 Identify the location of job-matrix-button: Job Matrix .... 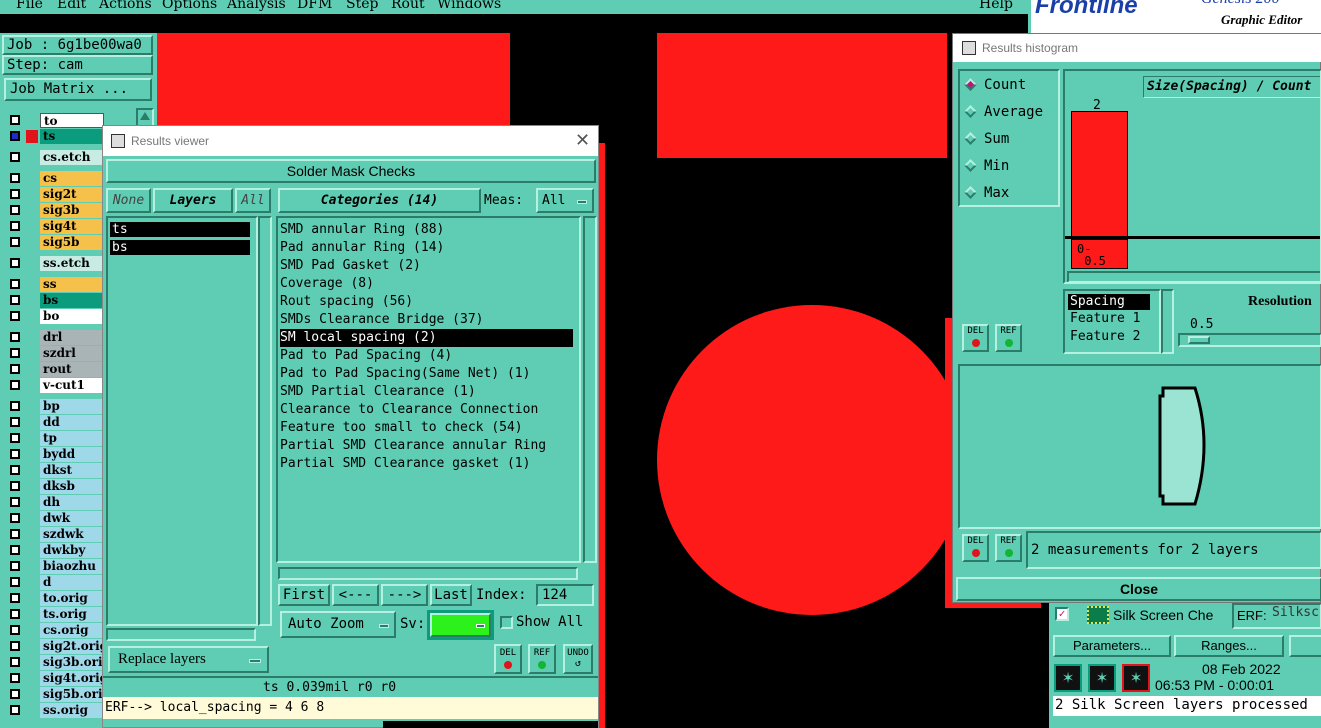
(78, 89).